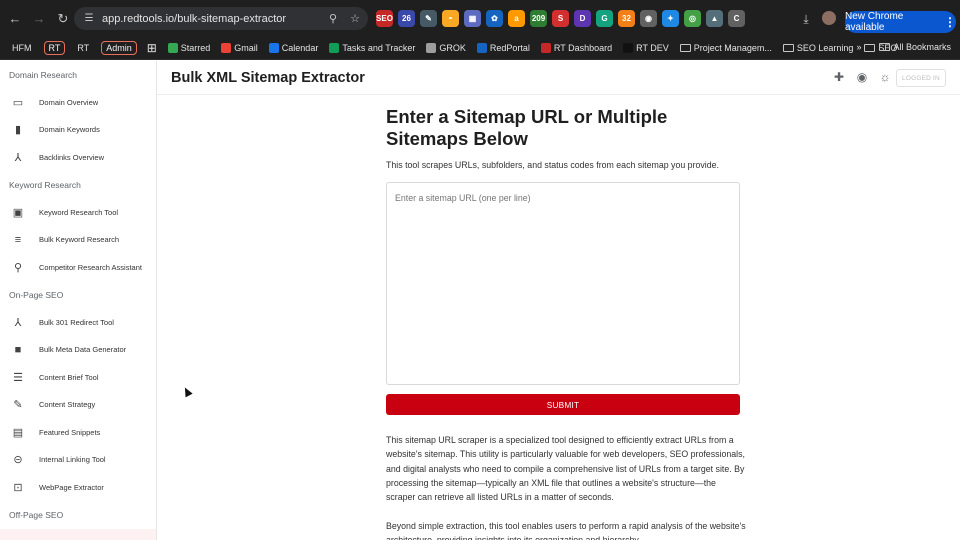 This screenshot has width=960, height=540. I want to click on sidebar-item: ☰ Content Brief Tool, so click(78, 378).